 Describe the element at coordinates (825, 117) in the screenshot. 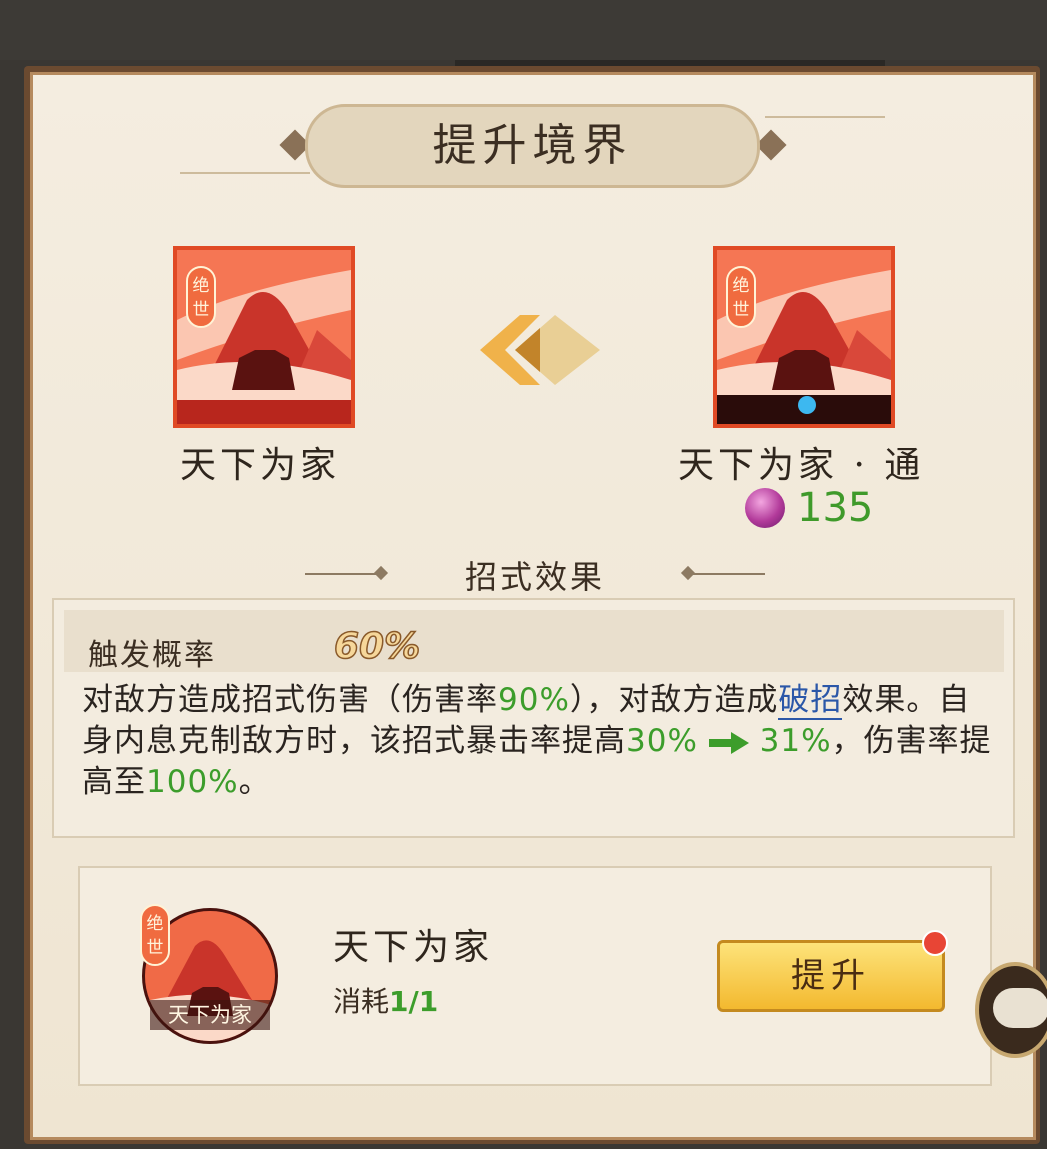

I see `title-ornament-right` at that location.